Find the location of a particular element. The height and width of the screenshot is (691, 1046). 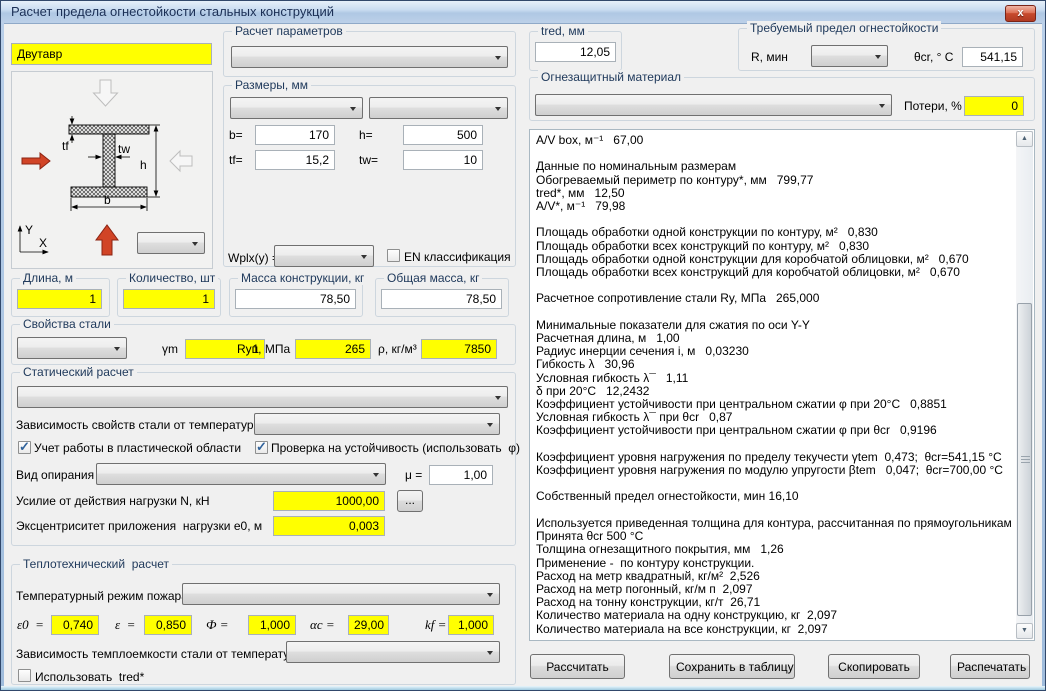

force-label: Усилие от действия нагрузки N, кН is located at coordinates (113, 501).